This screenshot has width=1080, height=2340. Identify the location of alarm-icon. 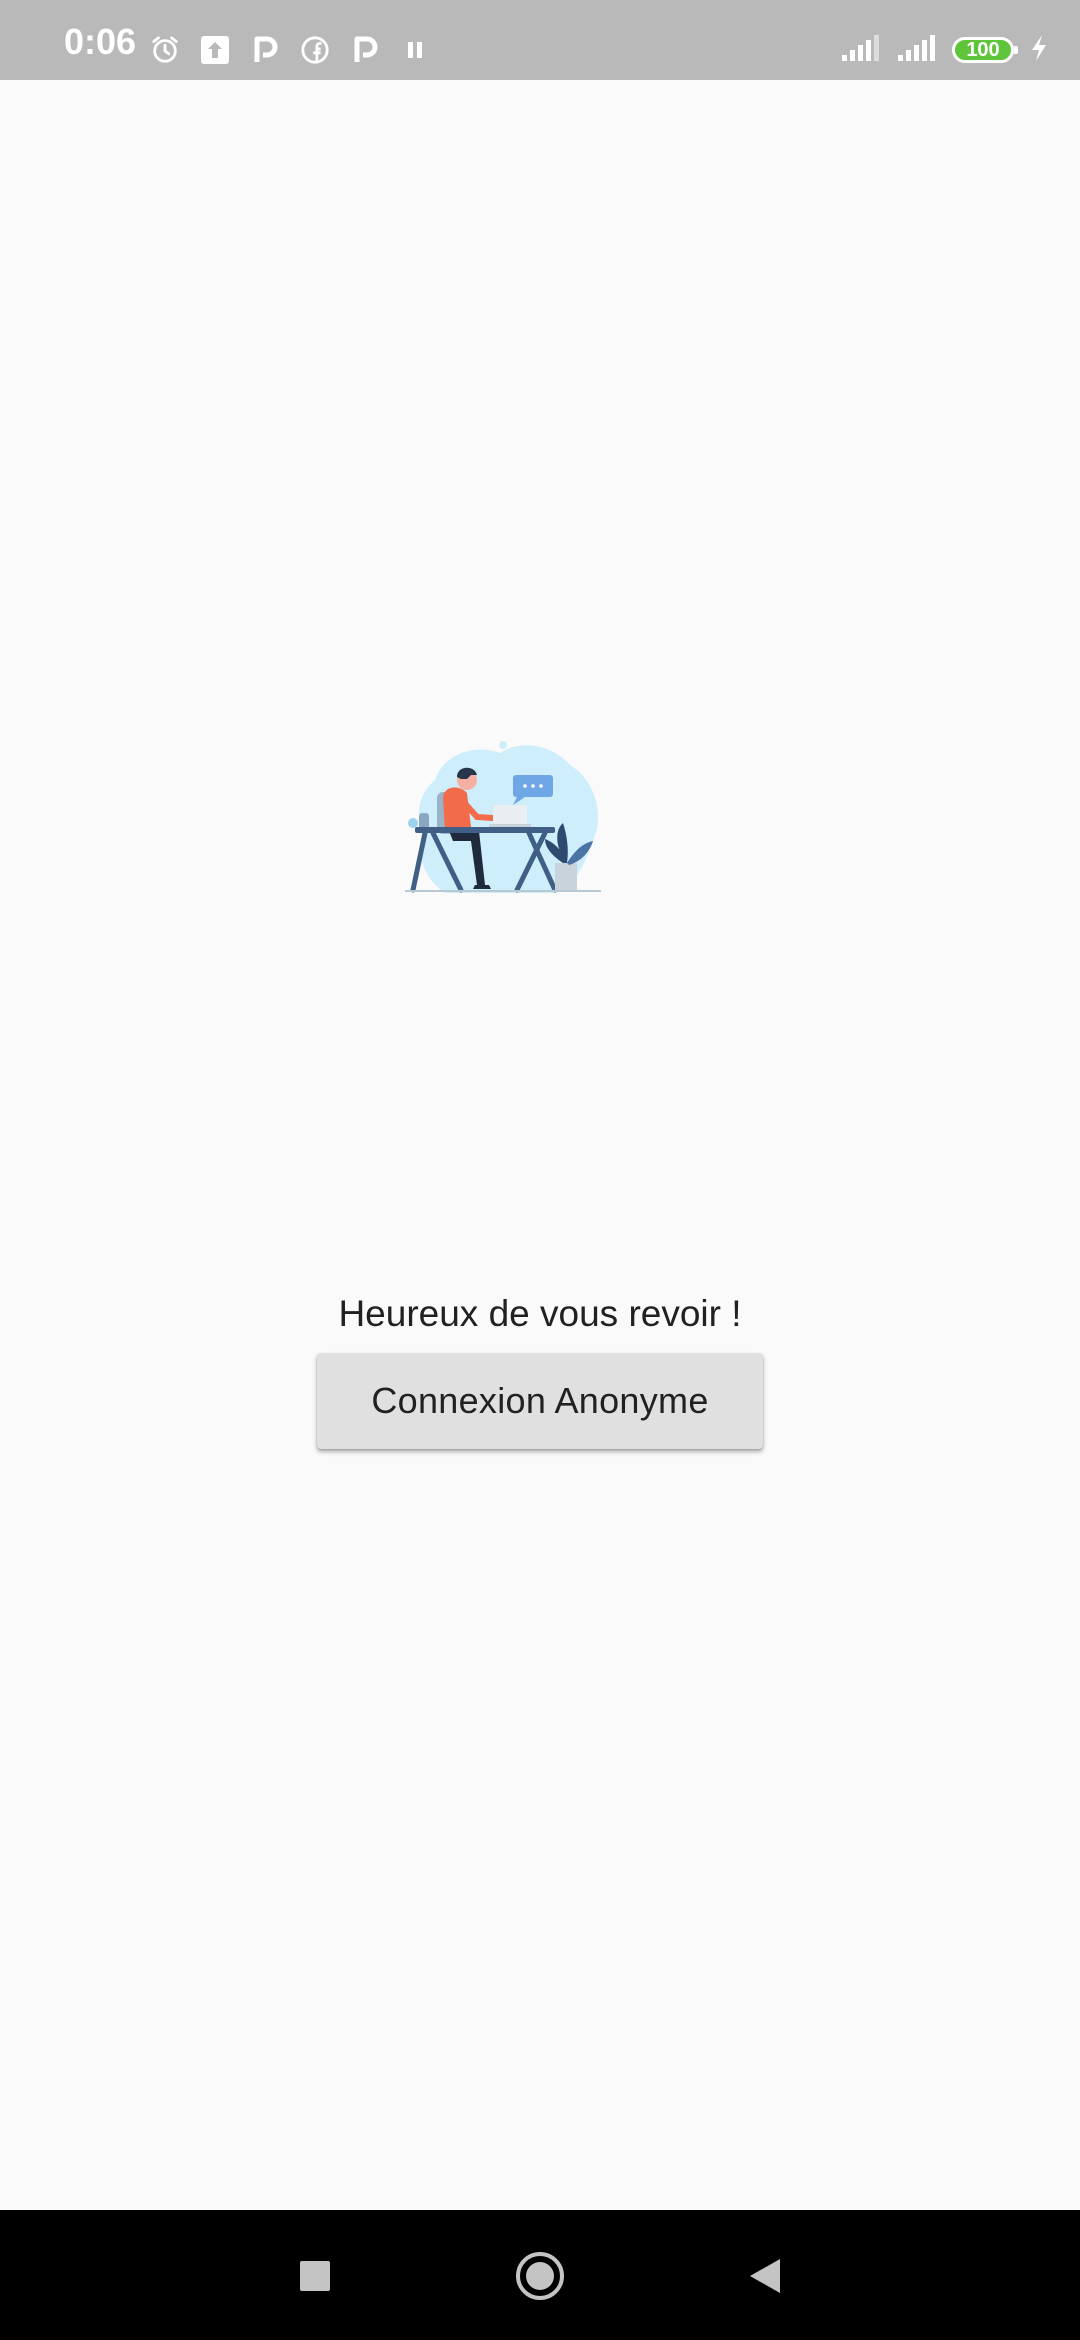
(165, 50).